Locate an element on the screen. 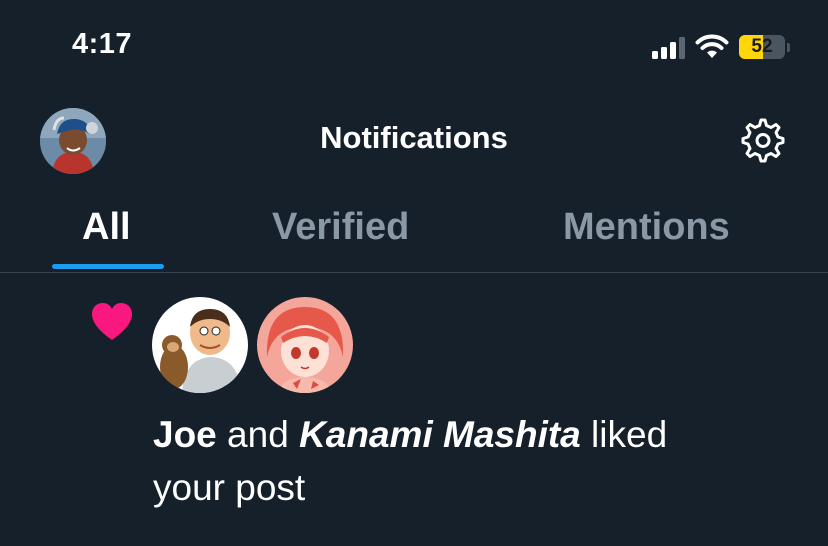 This screenshot has width=828, height=546. notification-connector: and is located at coordinates (258, 434).